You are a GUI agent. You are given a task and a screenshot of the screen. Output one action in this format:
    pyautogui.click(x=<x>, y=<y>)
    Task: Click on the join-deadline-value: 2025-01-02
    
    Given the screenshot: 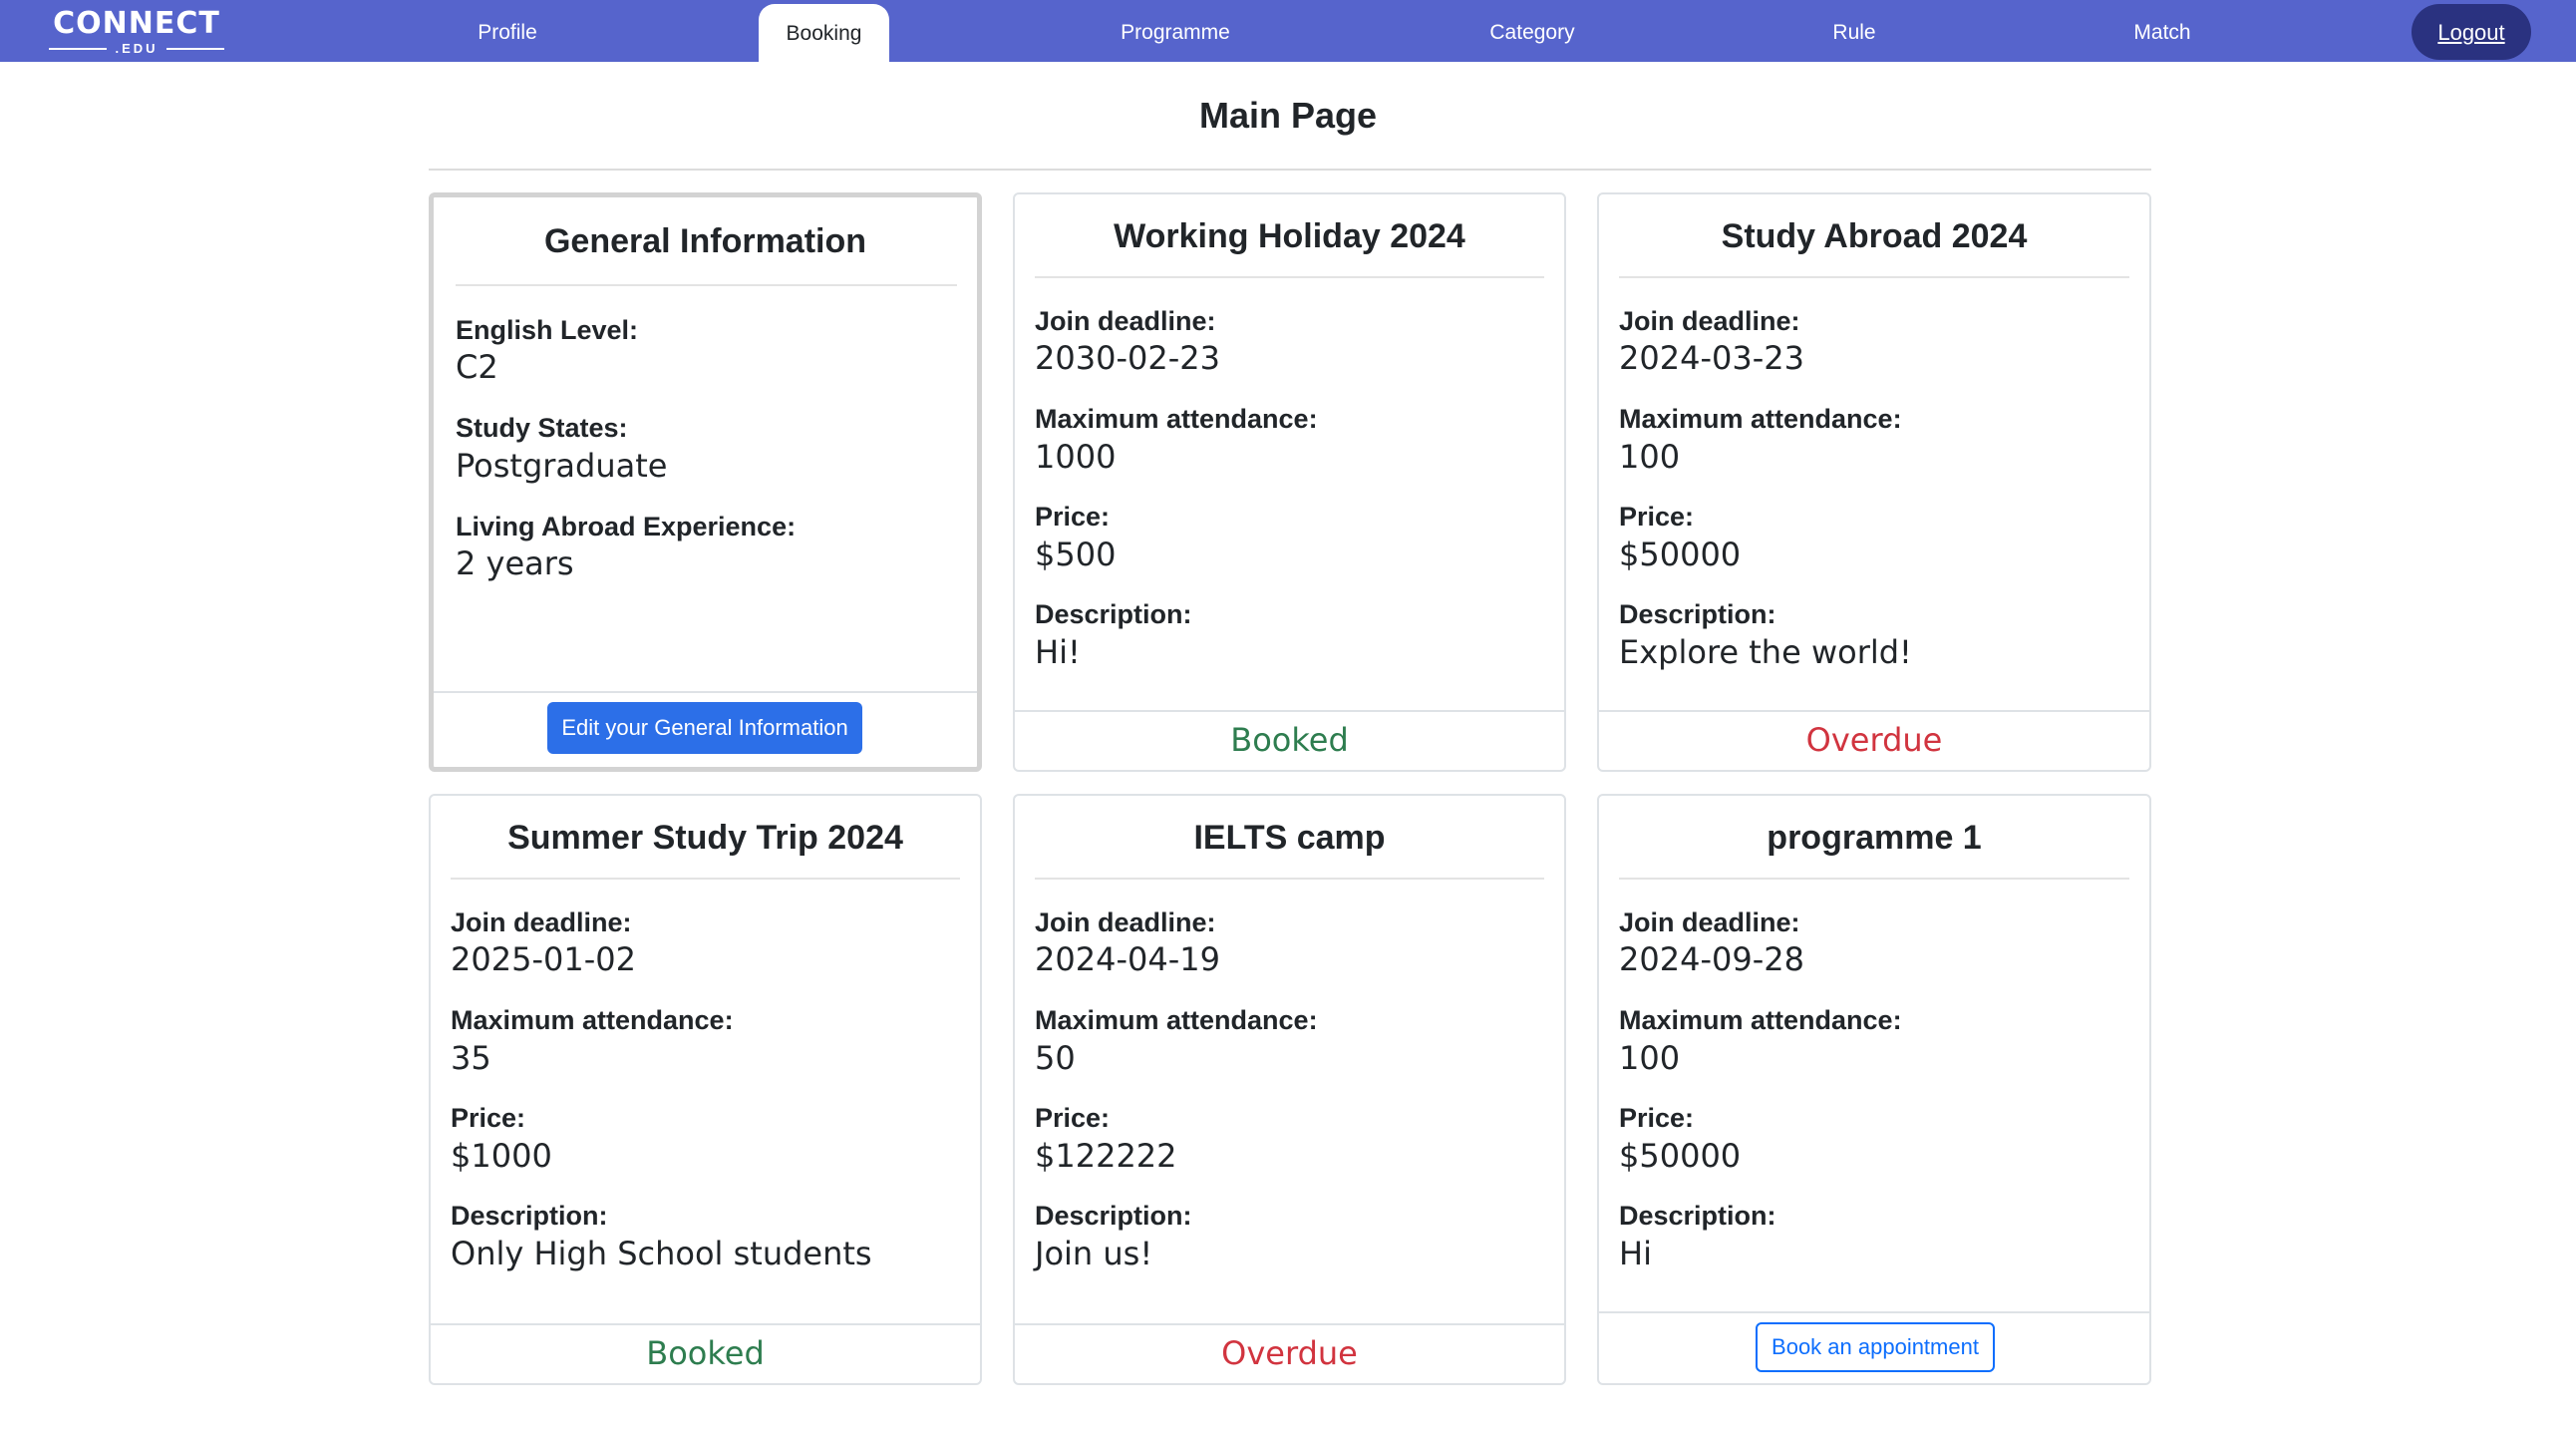 What is the action you would take?
    pyautogui.click(x=543, y=959)
    